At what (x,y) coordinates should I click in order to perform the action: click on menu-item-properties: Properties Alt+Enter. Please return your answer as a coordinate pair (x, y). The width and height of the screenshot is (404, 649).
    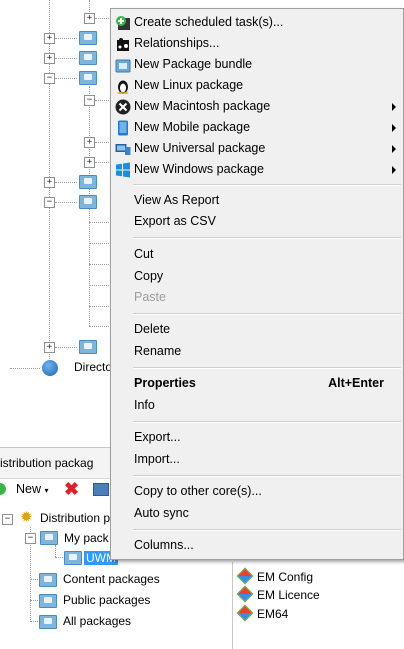
    Looking at the image, I should click on (257, 383).